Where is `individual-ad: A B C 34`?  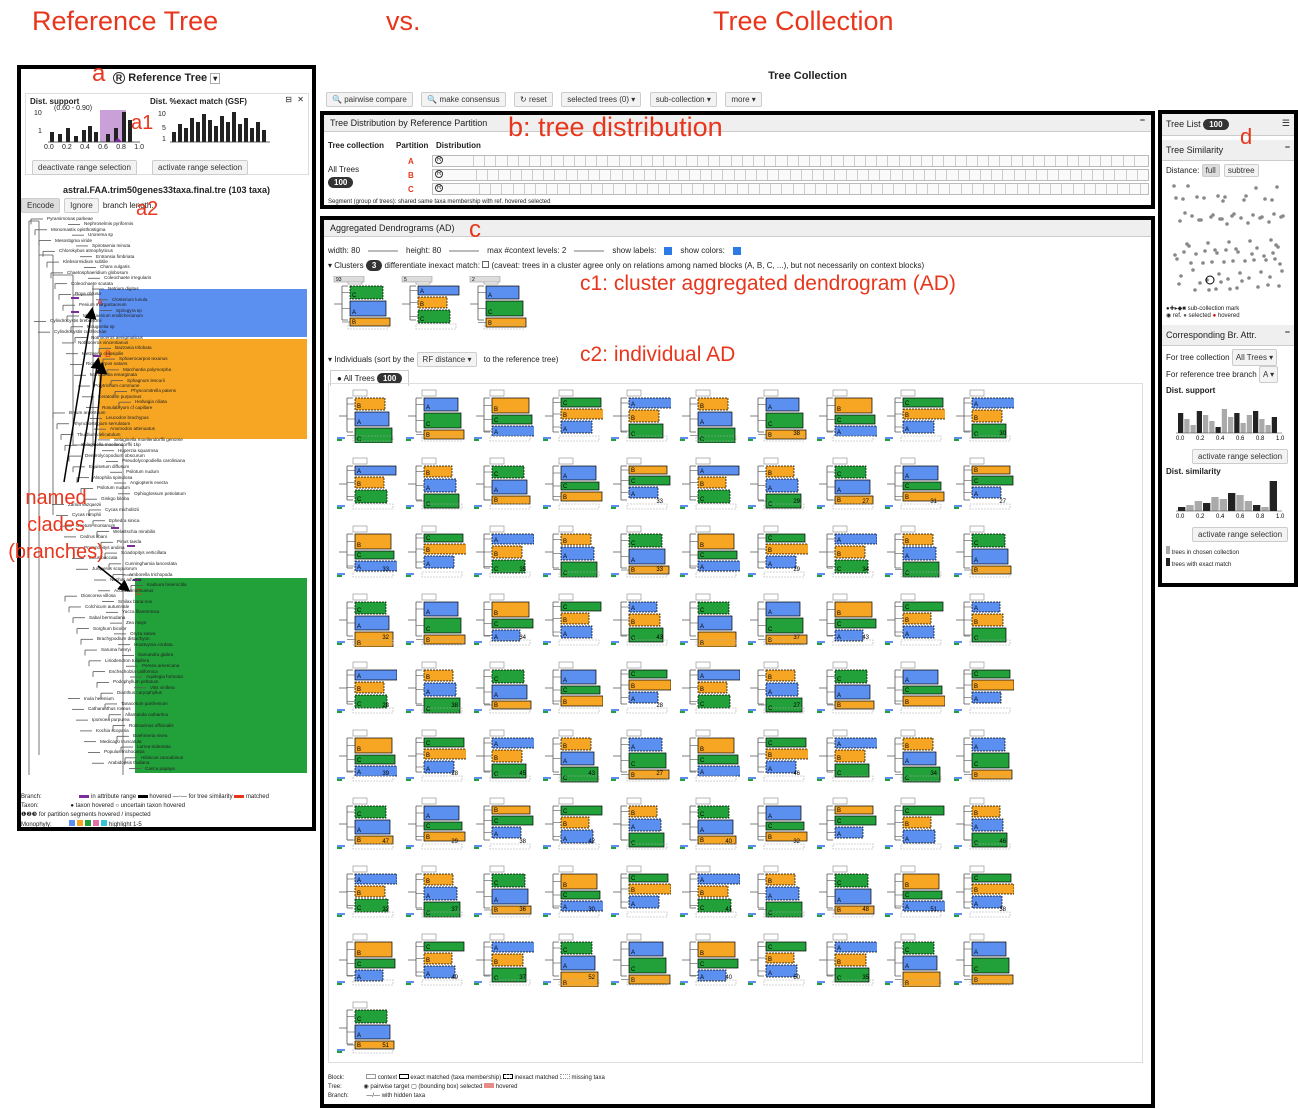 individual-ad: A B C 34 is located at coordinates (846, 551).